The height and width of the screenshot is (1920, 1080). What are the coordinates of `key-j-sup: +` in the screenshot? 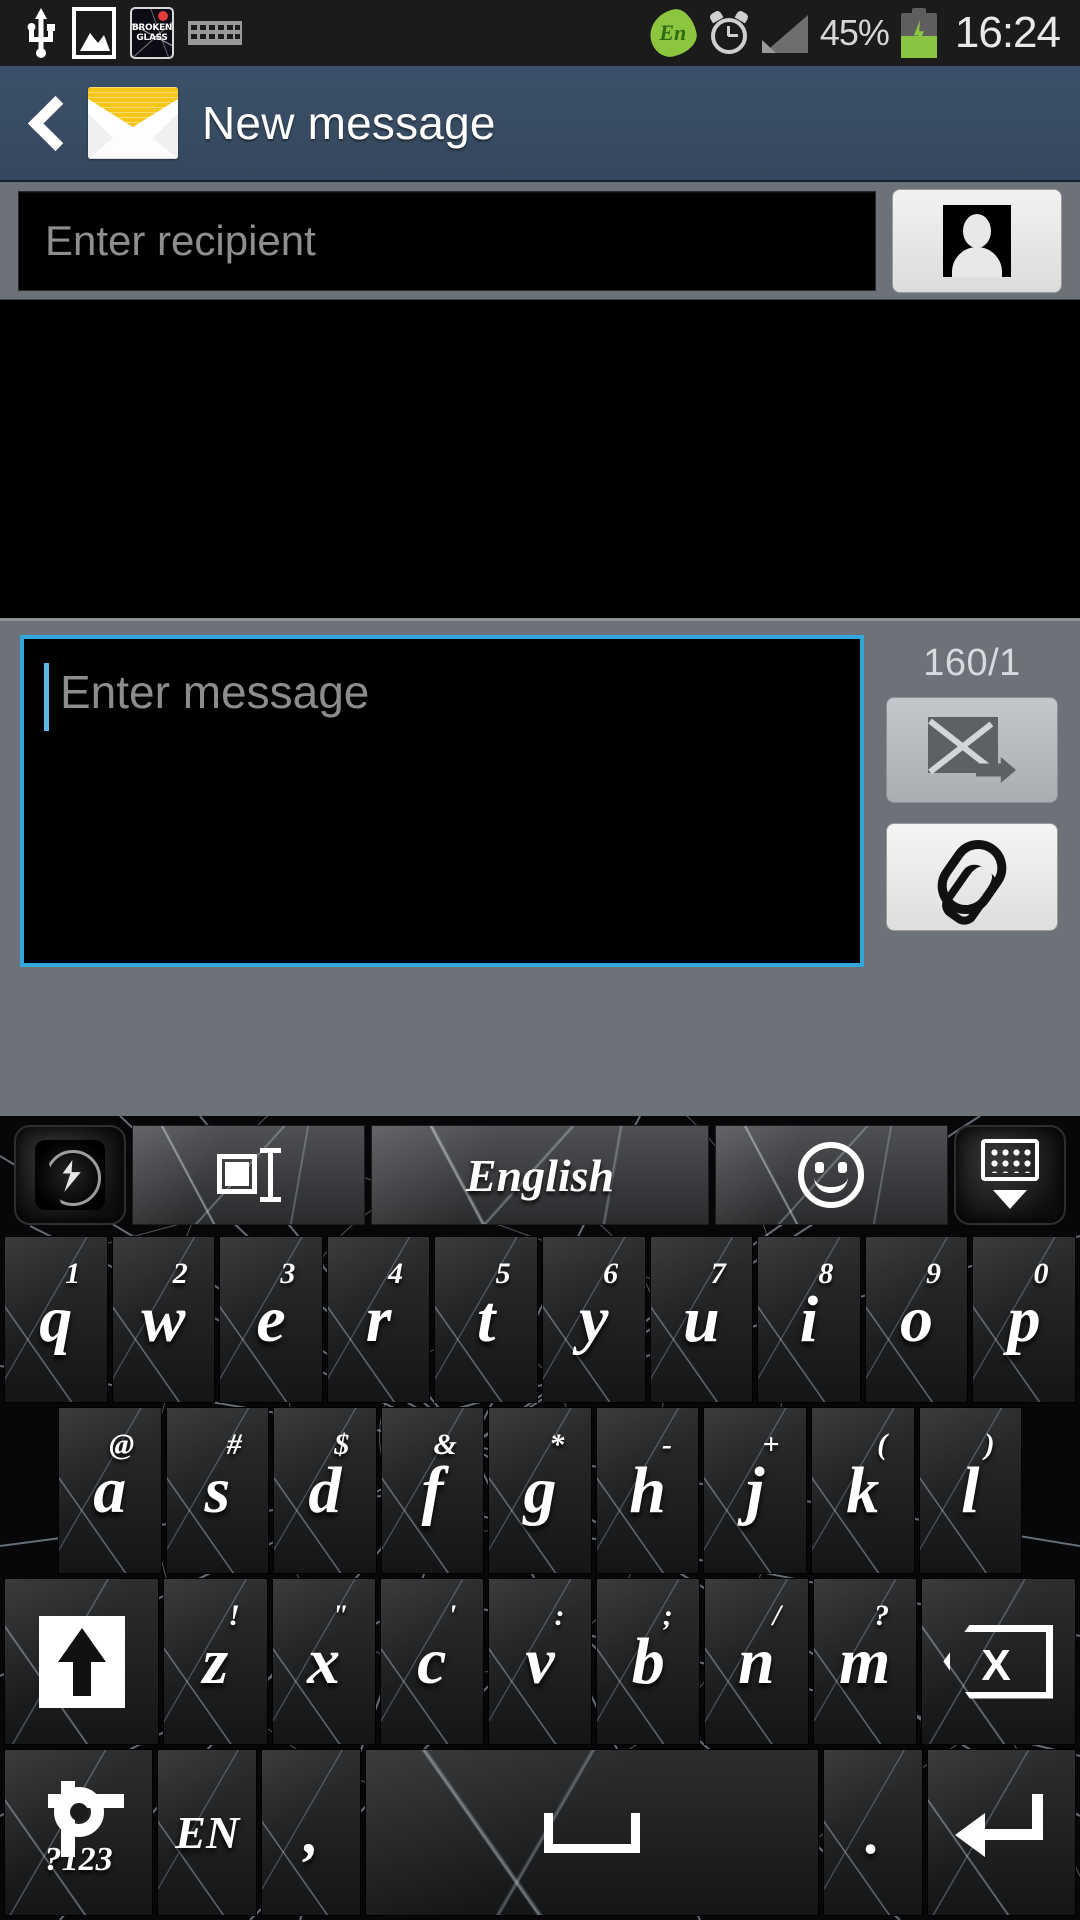 It's located at (771, 1444).